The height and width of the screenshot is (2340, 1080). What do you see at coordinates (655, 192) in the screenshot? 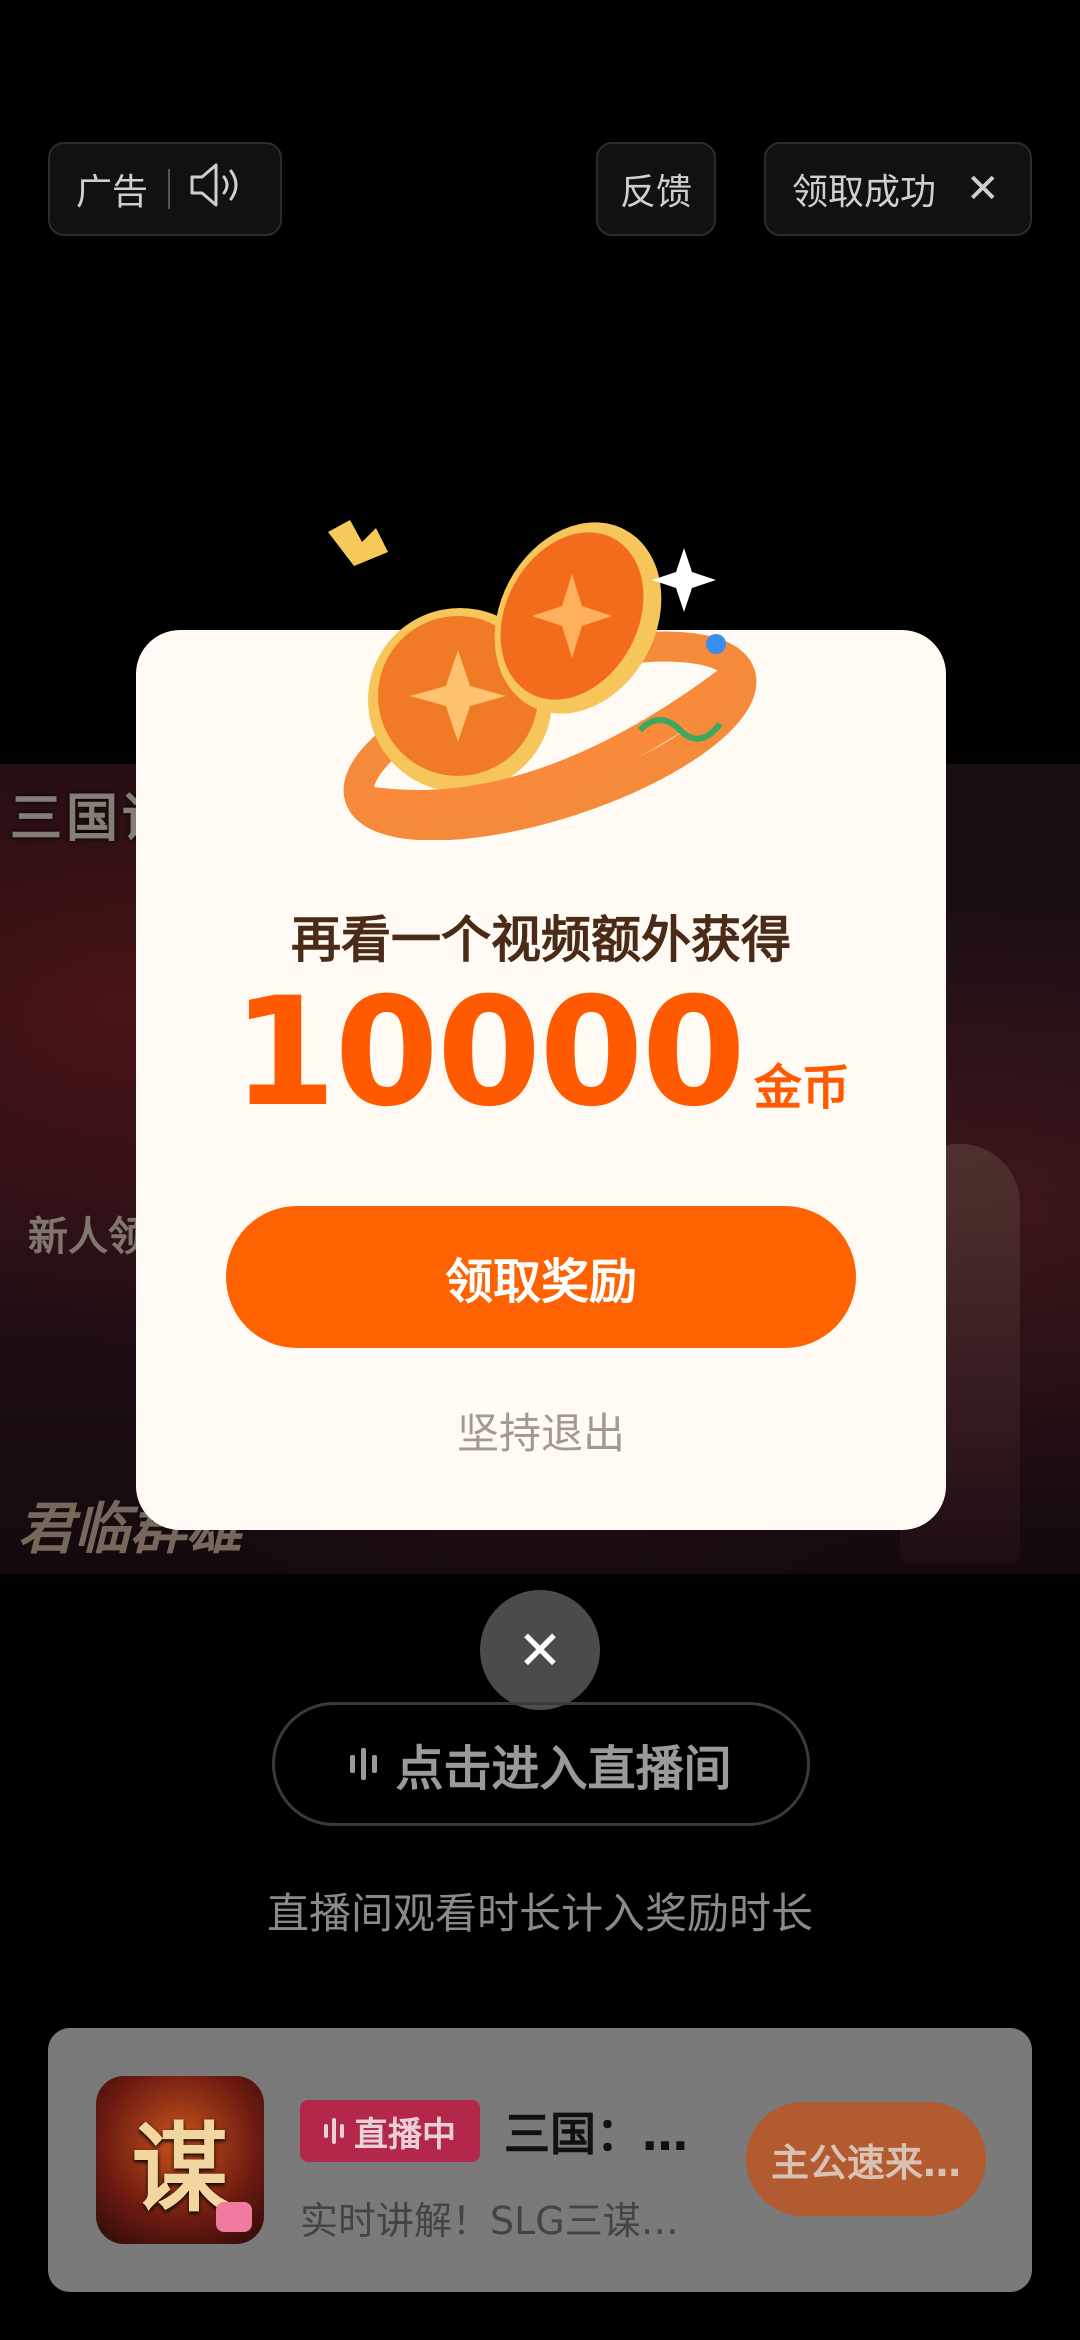
I see `feedback-label: 反馈` at bounding box center [655, 192].